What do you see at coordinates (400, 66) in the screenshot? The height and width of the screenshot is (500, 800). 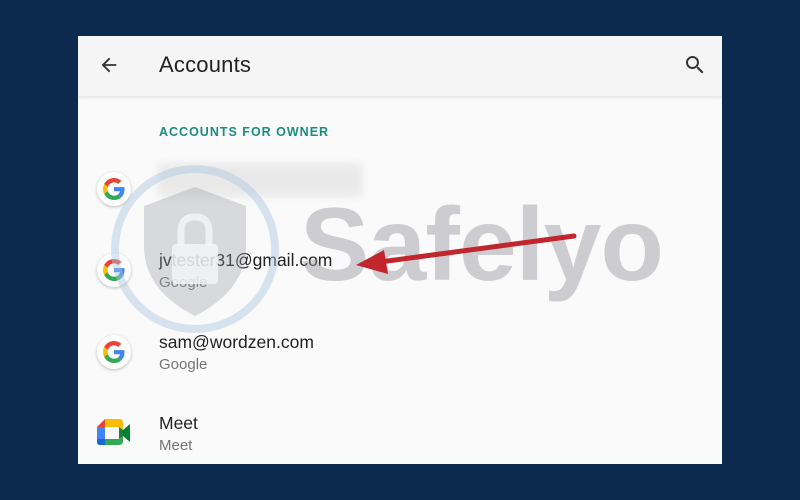 I see `app-bar: Accounts` at bounding box center [400, 66].